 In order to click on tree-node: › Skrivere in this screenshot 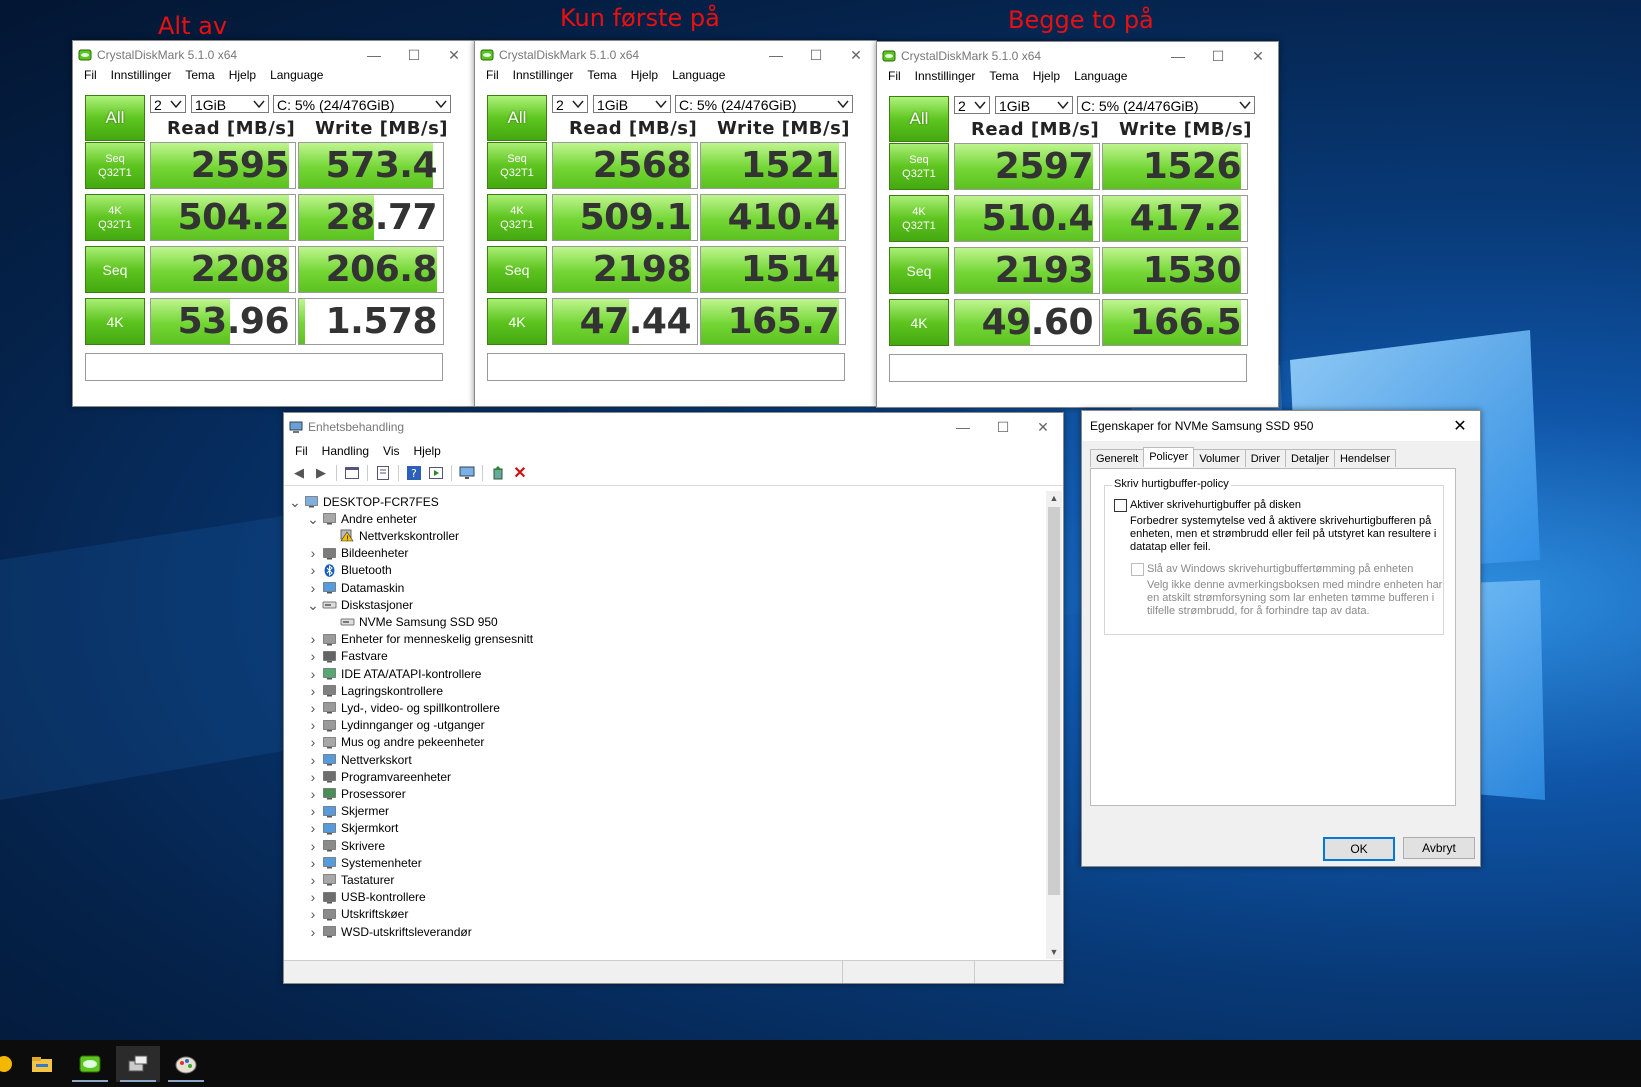, I will do `click(346, 845)`.